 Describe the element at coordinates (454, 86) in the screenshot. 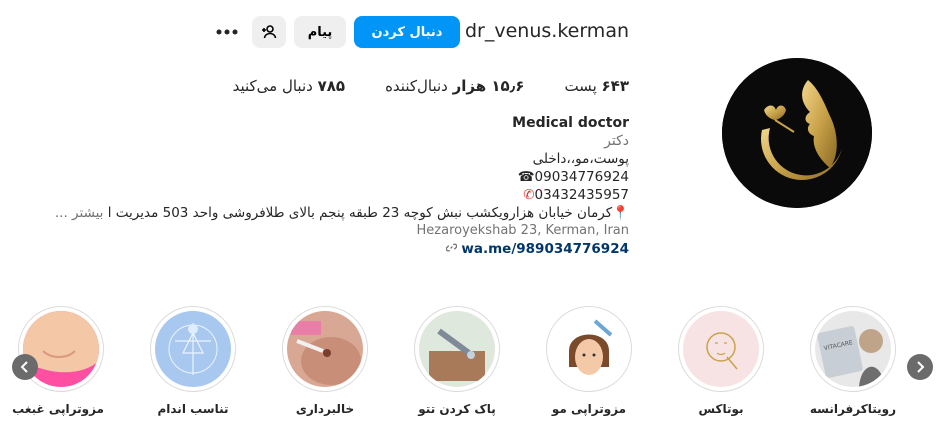

I see `followers-count: ۱۵٫۶ هزار دنبال‌کننده` at that location.